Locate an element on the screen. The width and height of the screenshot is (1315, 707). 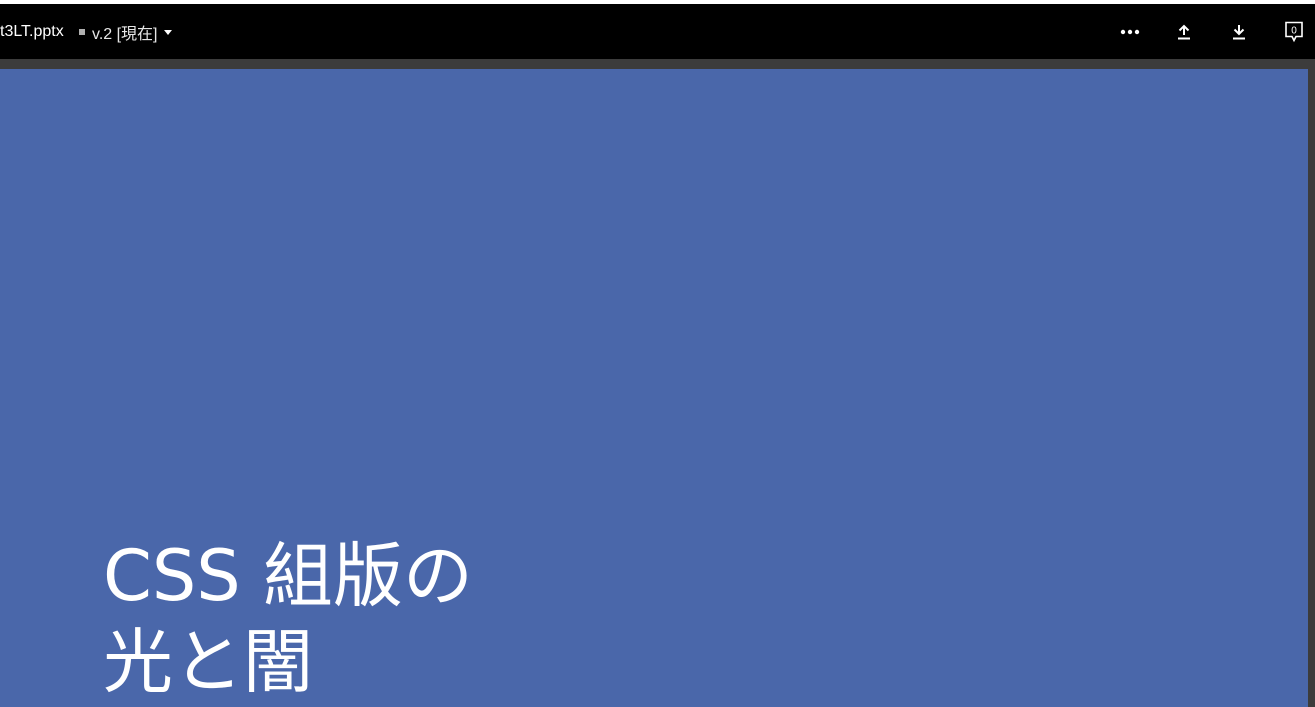
file-name: t3LT.pptx is located at coordinates (32, 31).